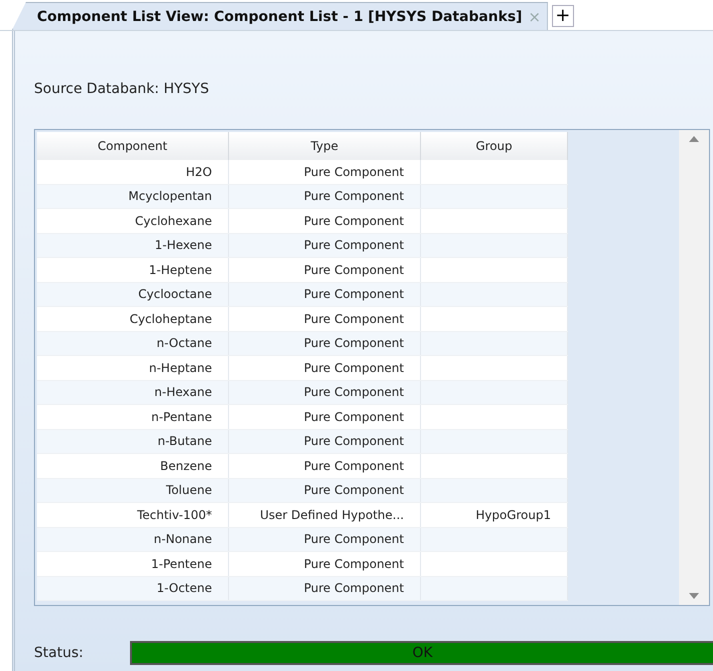 Image resolution: width=713 pixels, height=671 pixels. I want to click on scroll-down-icon, so click(694, 596).